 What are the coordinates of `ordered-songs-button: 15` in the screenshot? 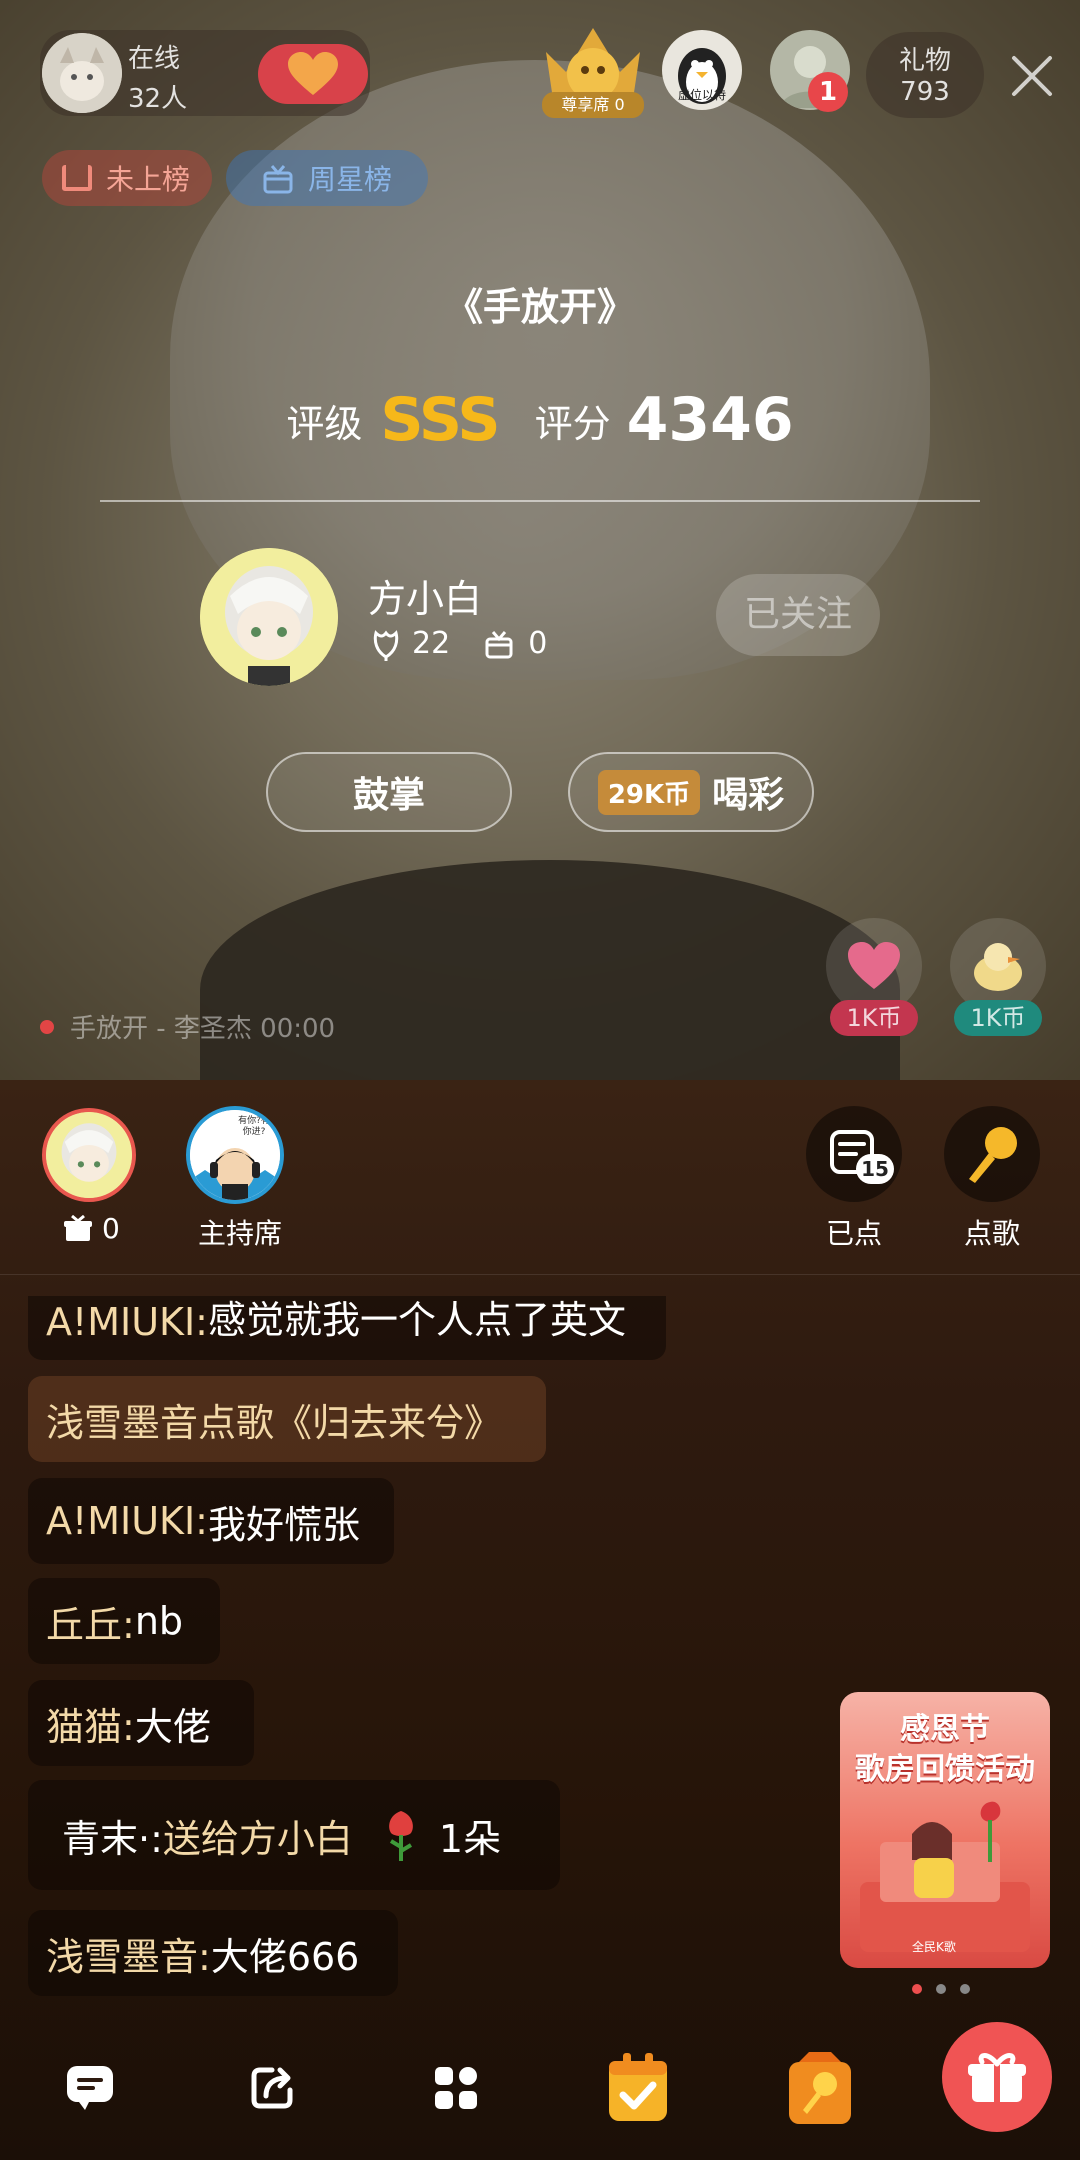 It's located at (854, 1154).